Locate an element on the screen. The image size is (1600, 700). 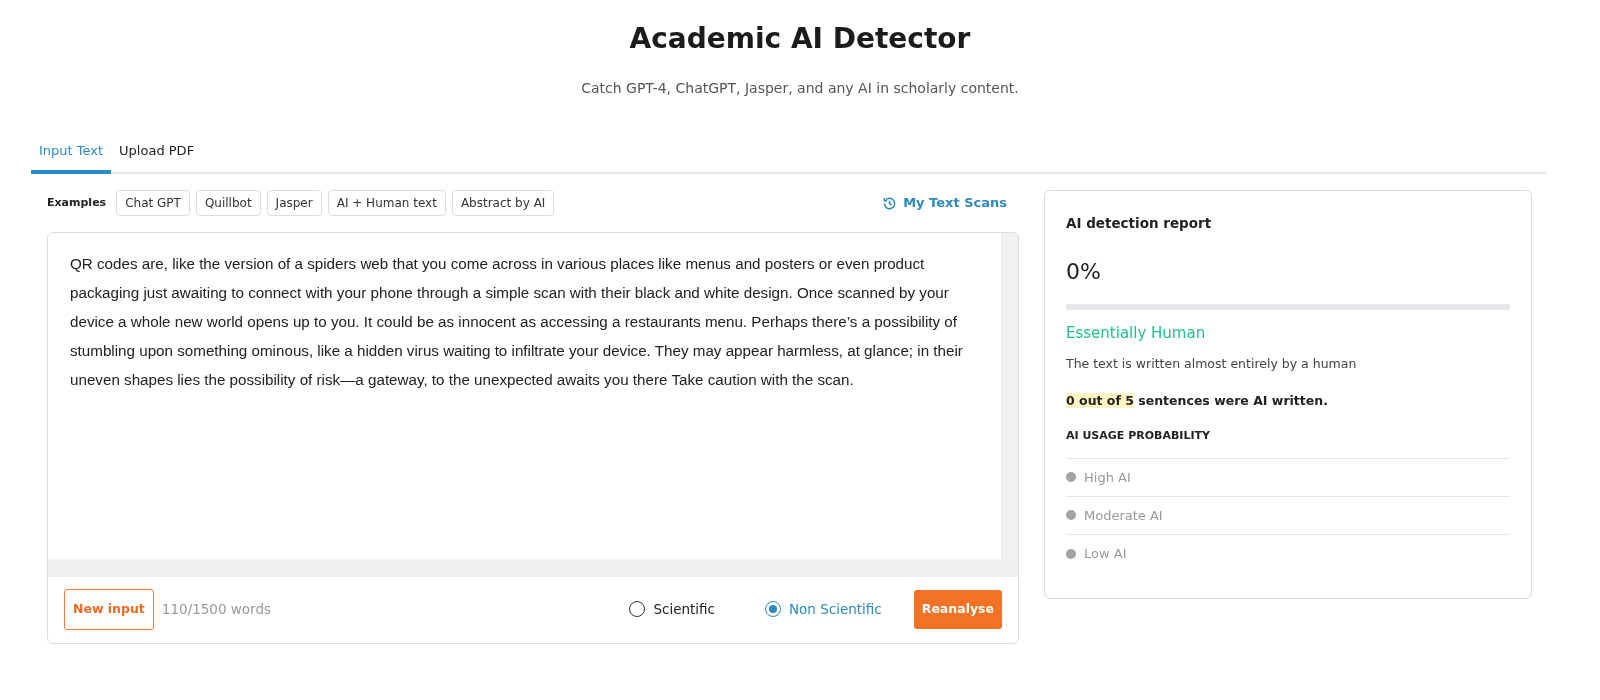
example-button: AI + Human text is located at coordinates (386, 203).